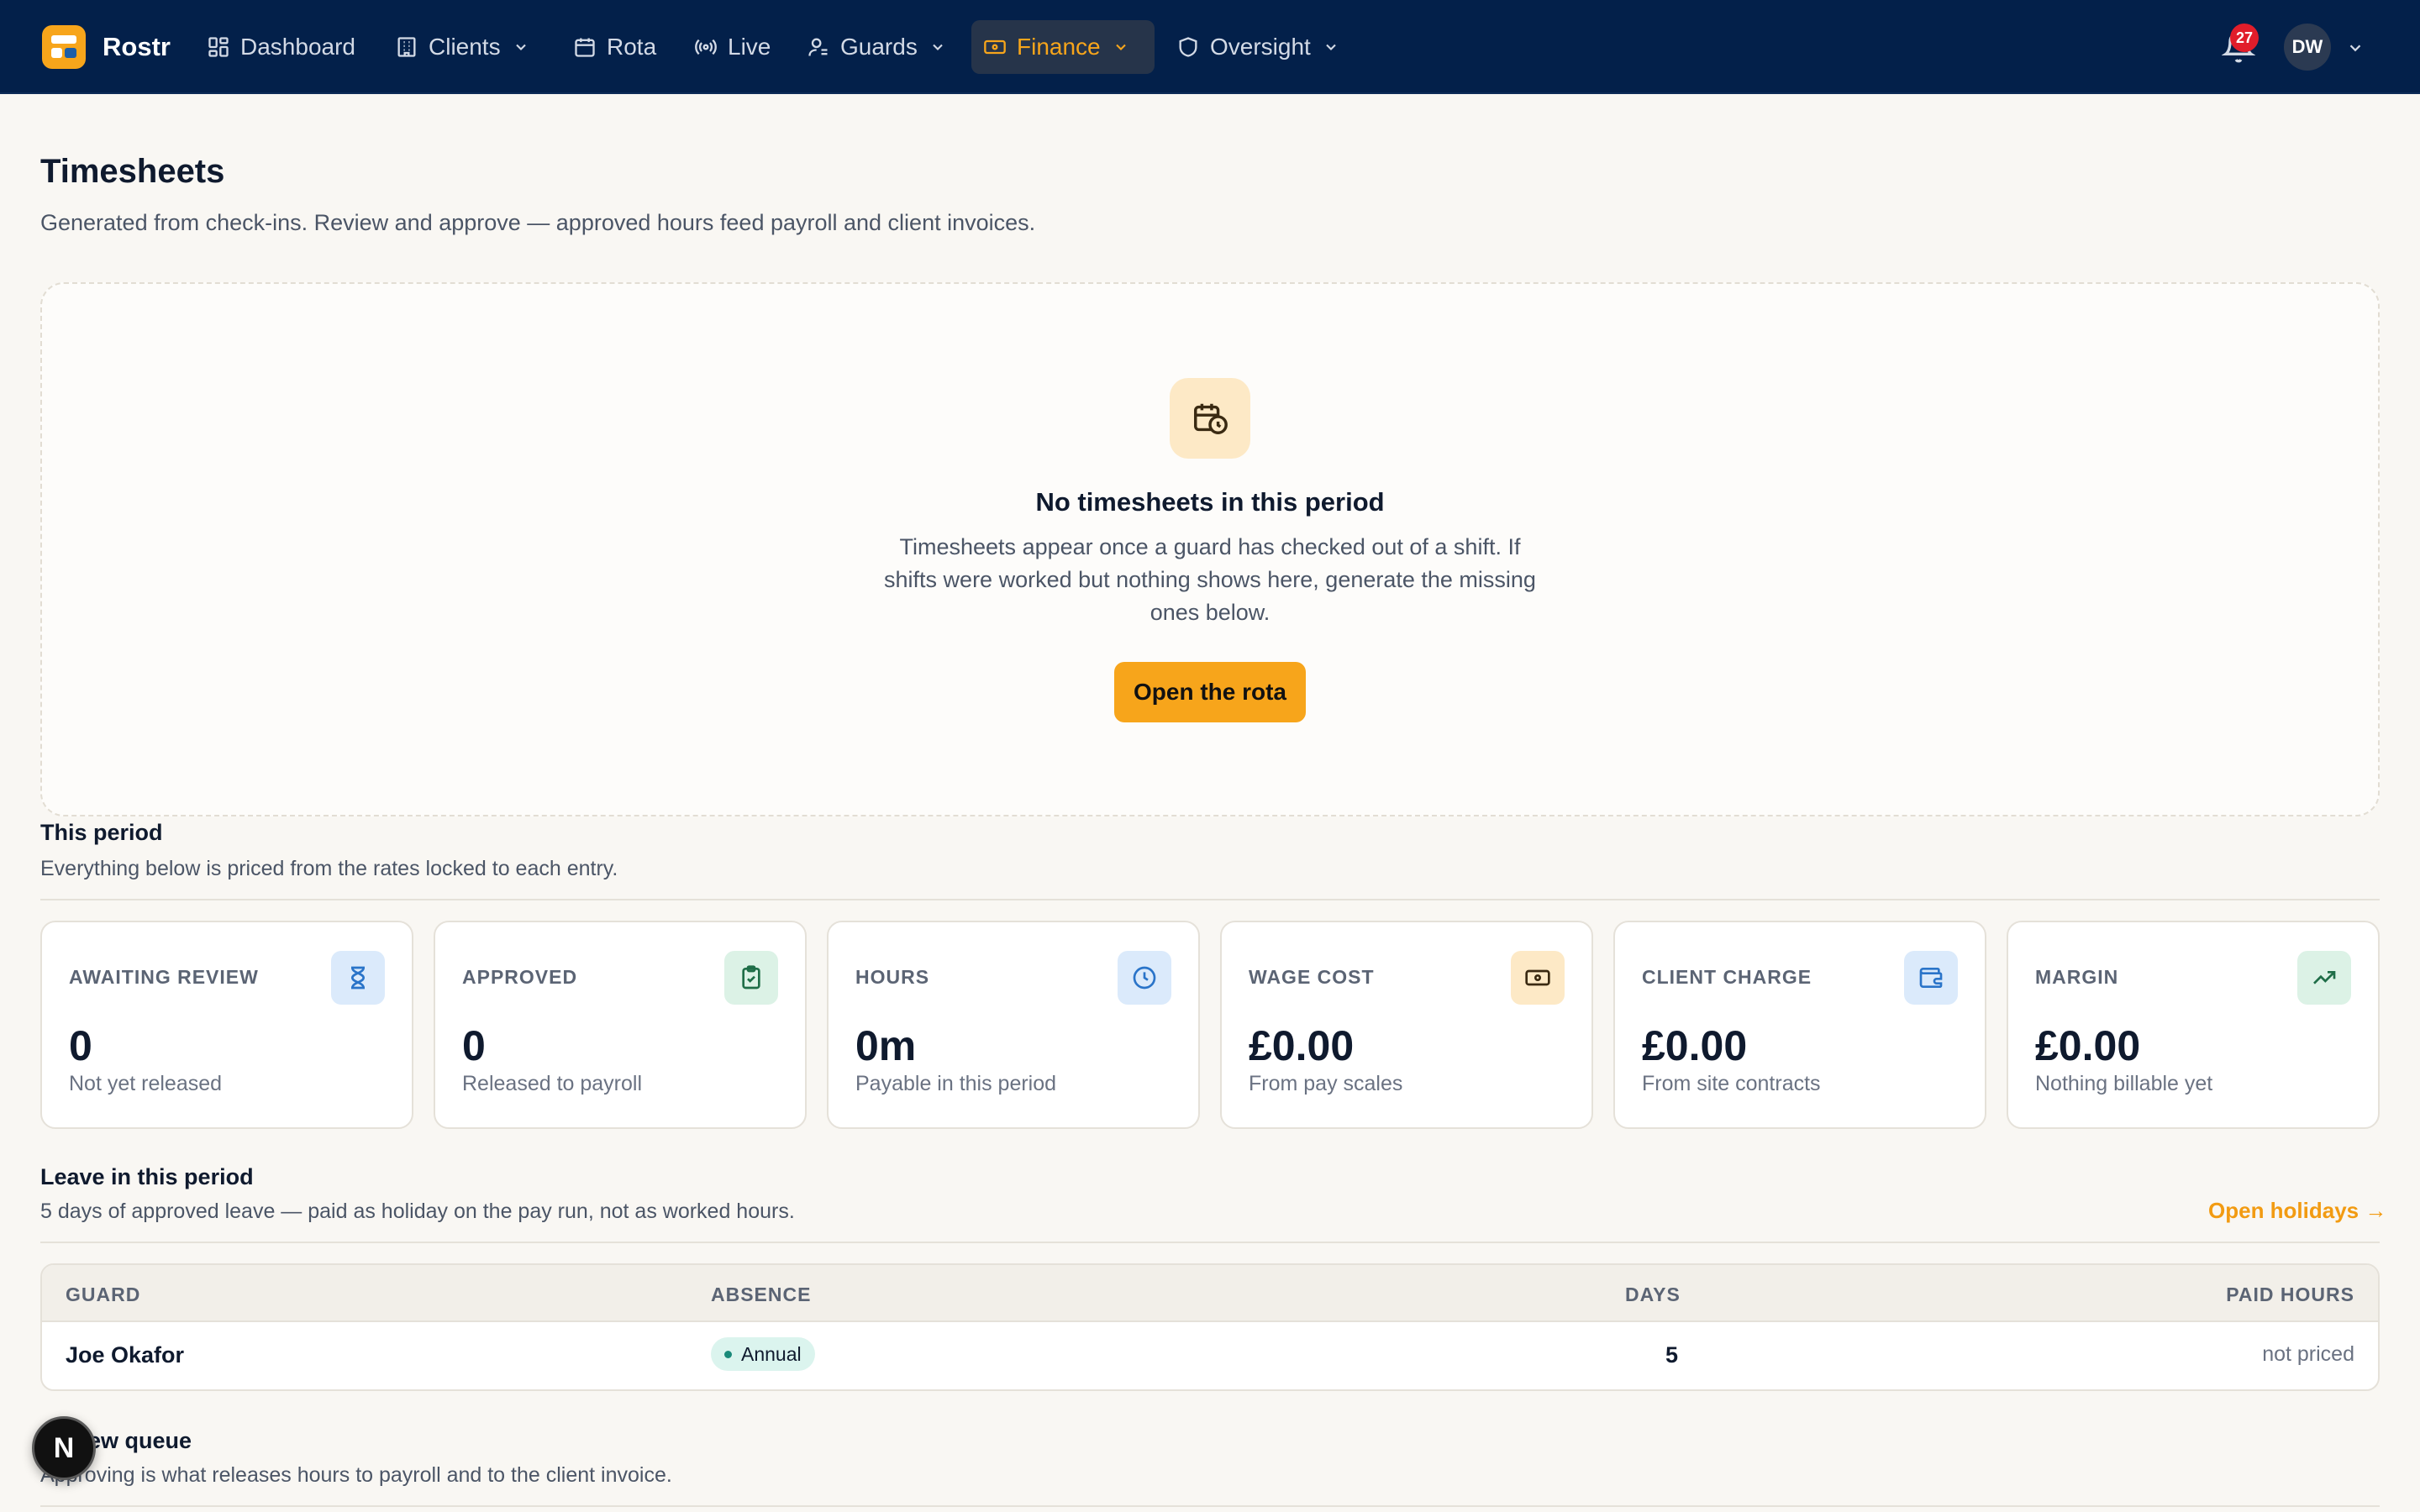 This screenshot has height=1512, width=2420. Describe the element at coordinates (358, 978) in the screenshot. I see `hourglass-icon` at that location.